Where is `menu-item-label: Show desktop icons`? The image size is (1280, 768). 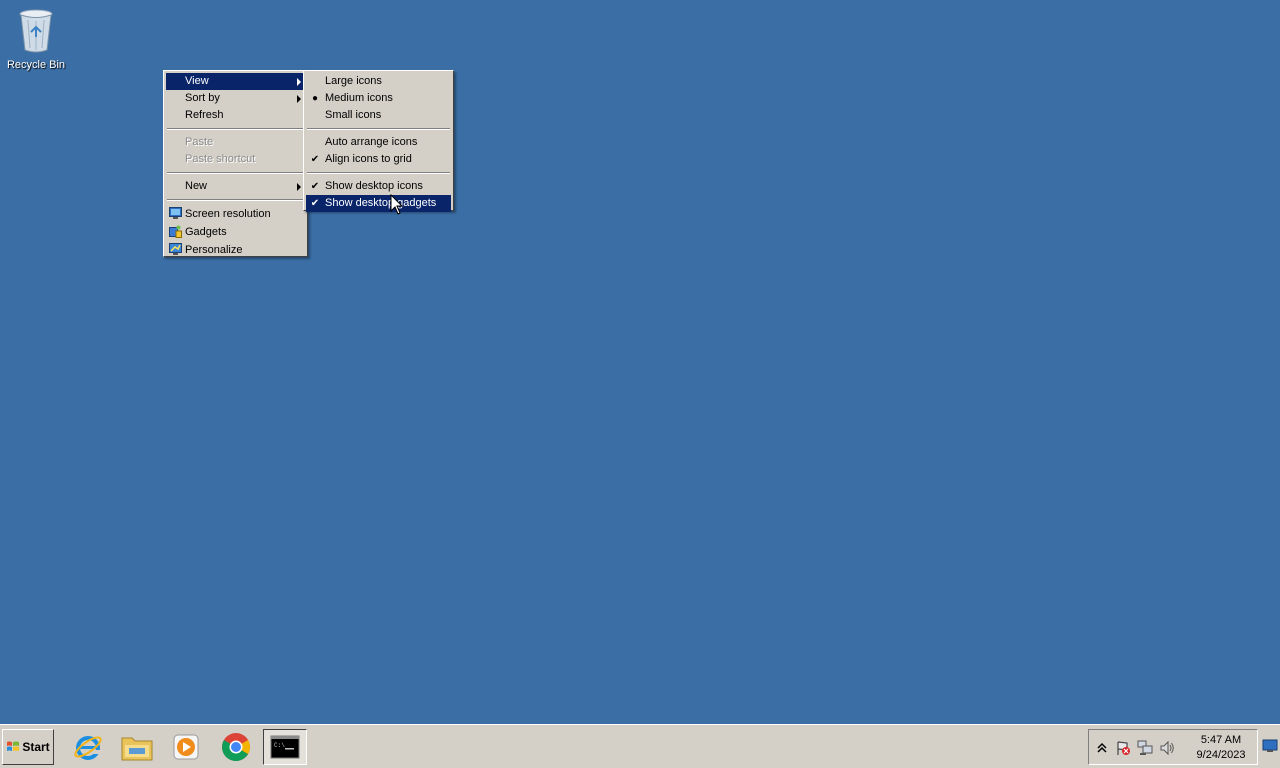 menu-item-label: Show desktop icons is located at coordinates (374, 186).